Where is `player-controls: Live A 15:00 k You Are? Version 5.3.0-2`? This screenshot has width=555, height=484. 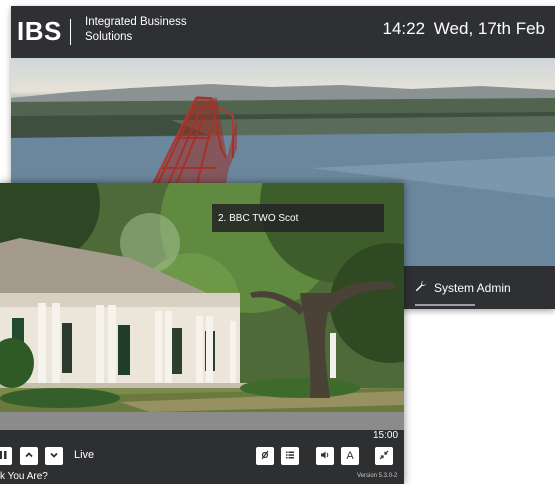
player-controls: Live A 15:00 k You Are? Version 5.3.0-2 is located at coordinates (202, 457).